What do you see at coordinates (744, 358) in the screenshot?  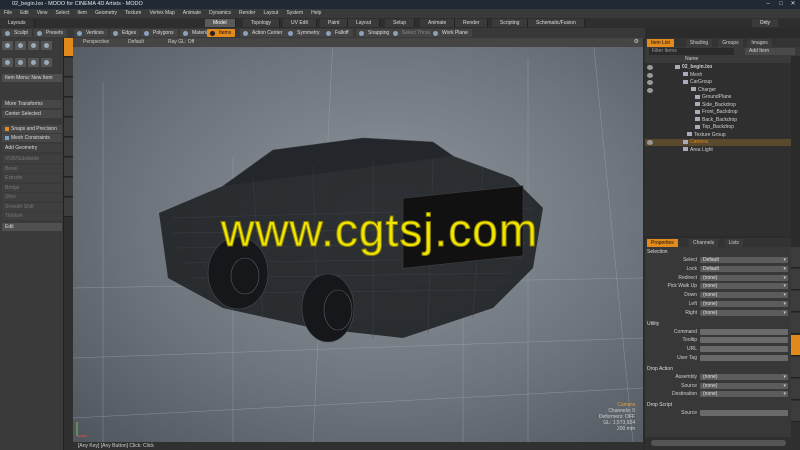 I see `prop-field-user-tag` at bounding box center [744, 358].